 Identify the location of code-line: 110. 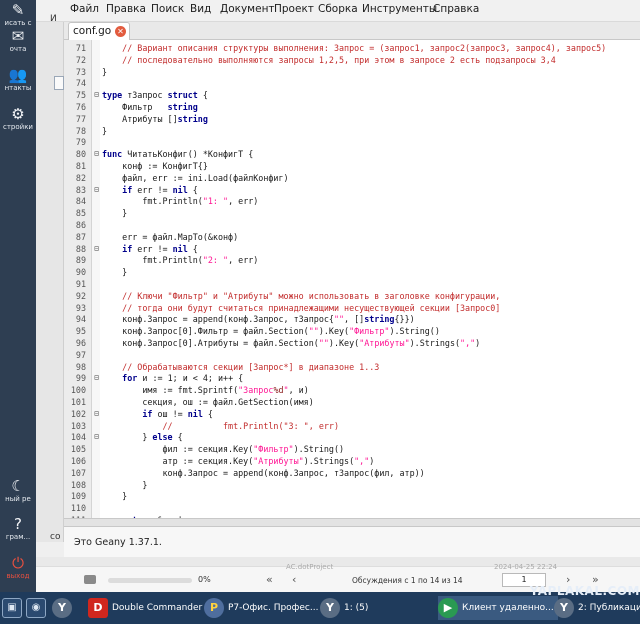
(352, 508).